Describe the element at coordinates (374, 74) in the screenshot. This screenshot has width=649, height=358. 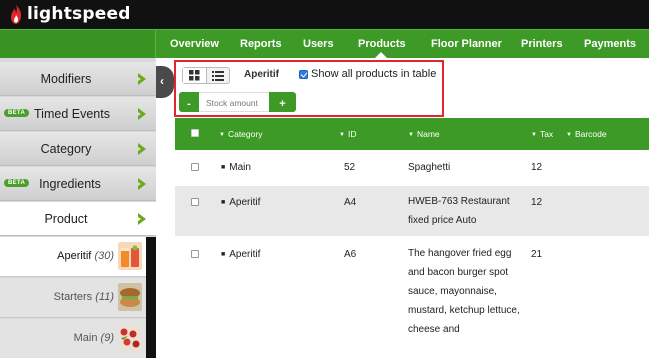
I see `show-all-label: Show all products in table` at that location.